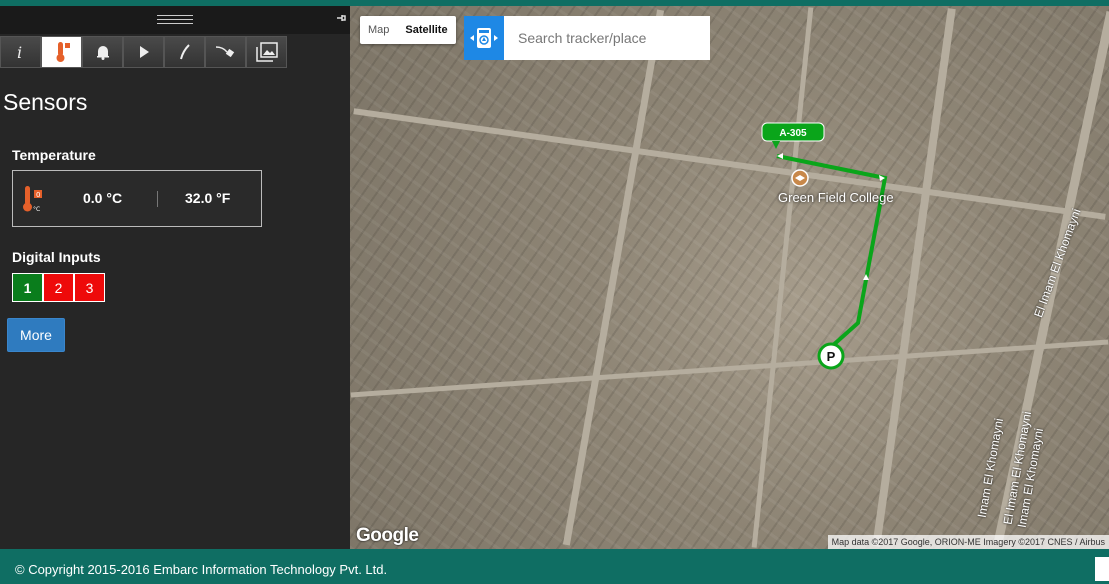 This screenshot has height=584, width=1109. What do you see at coordinates (54, 155) in the screenshot?
I see `temperature-label: Temperature` at bounding box center [54, 155].